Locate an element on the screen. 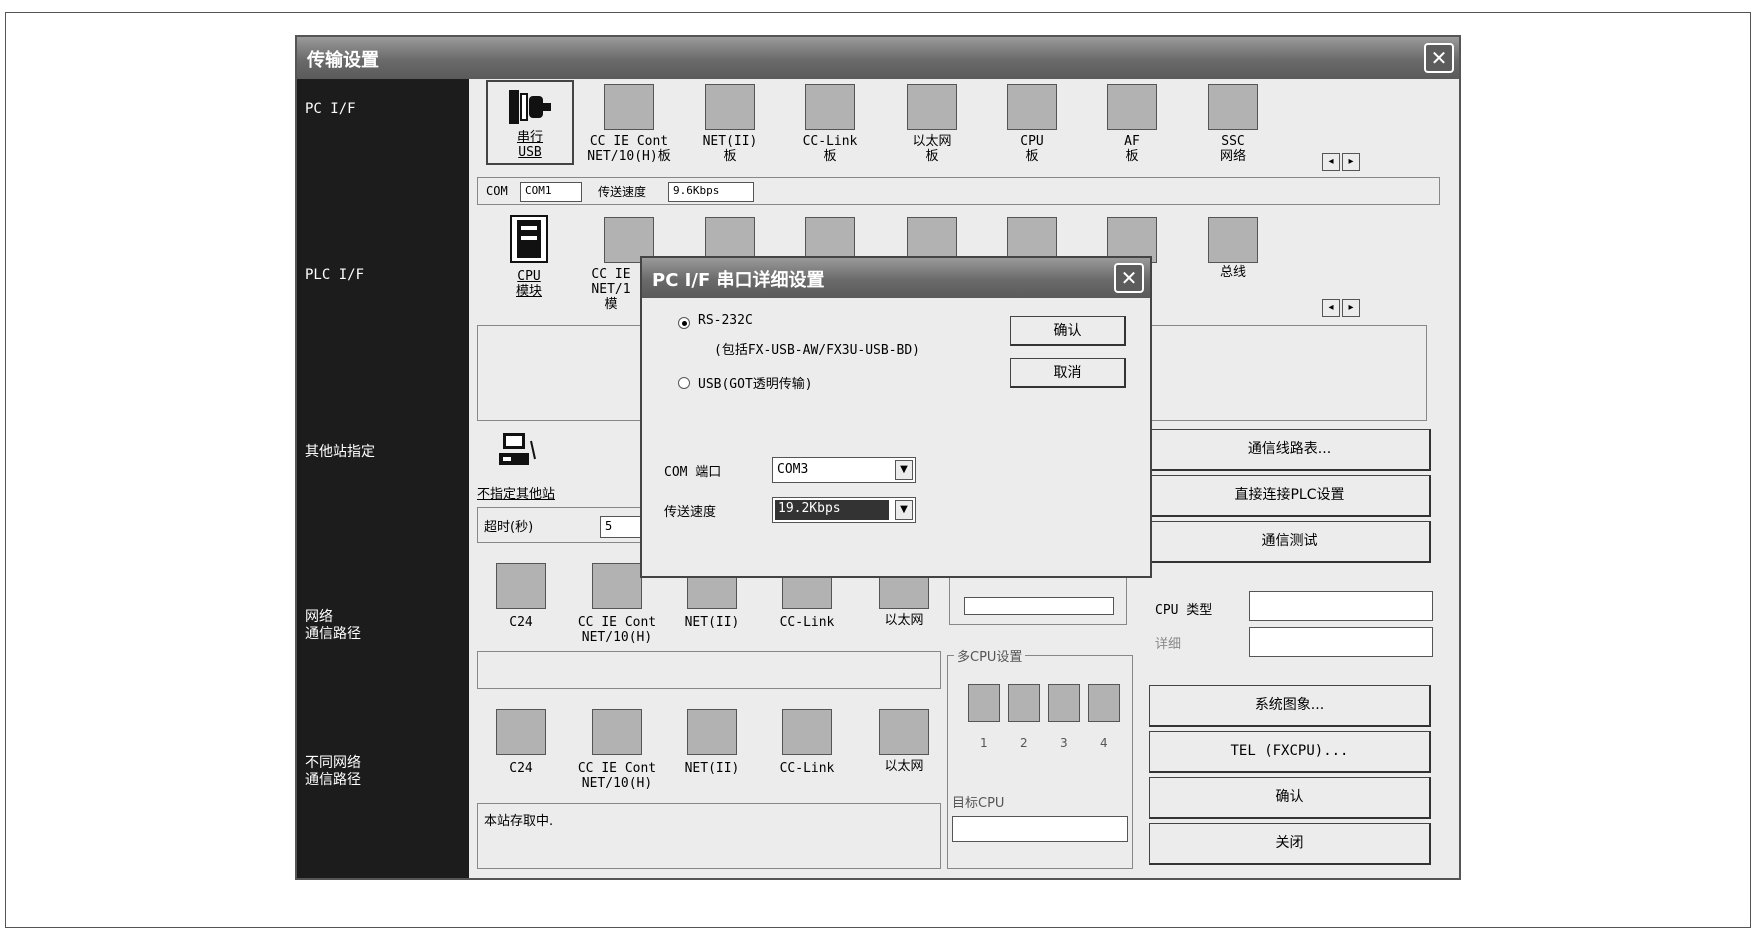 The image size is (1758, 933). diff-route-cclink-button is located at coordinates (807, 732).